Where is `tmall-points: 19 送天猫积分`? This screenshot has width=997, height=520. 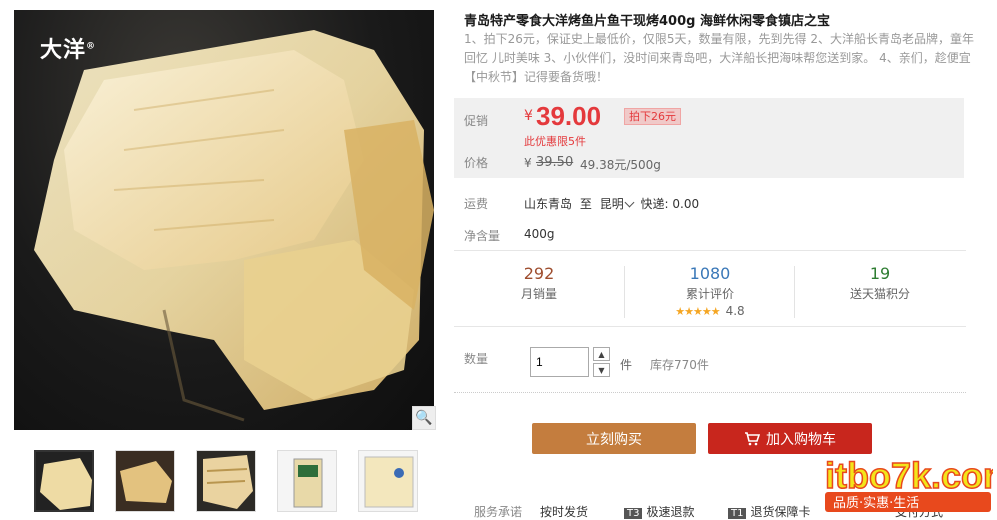
tmall-points: 19 送天猫积分 is located at coordinates (880, 287).